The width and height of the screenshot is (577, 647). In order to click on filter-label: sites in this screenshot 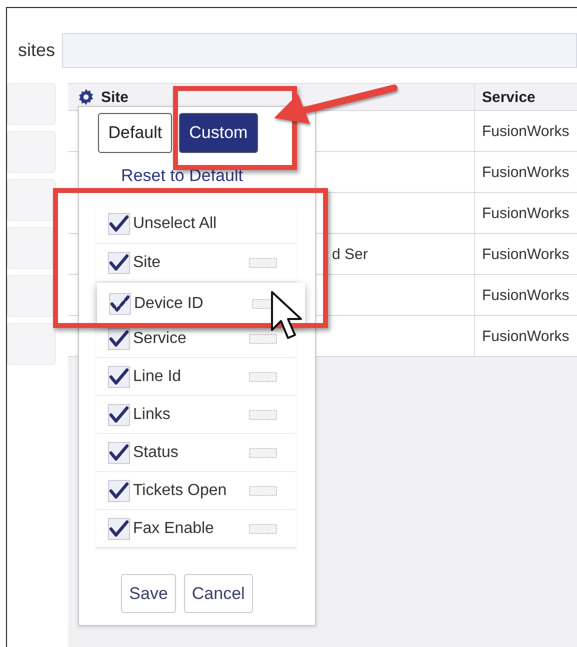, I will do `click(35, 50)`.